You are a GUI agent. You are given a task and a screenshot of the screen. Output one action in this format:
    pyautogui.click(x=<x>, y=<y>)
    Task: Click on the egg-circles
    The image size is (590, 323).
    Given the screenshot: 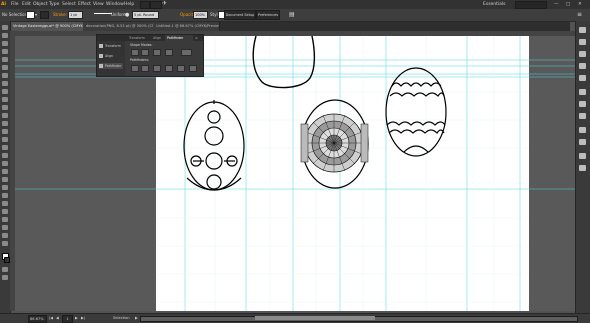 What is the action you would take?
    pyautogui.click(x=214, y=145)
    